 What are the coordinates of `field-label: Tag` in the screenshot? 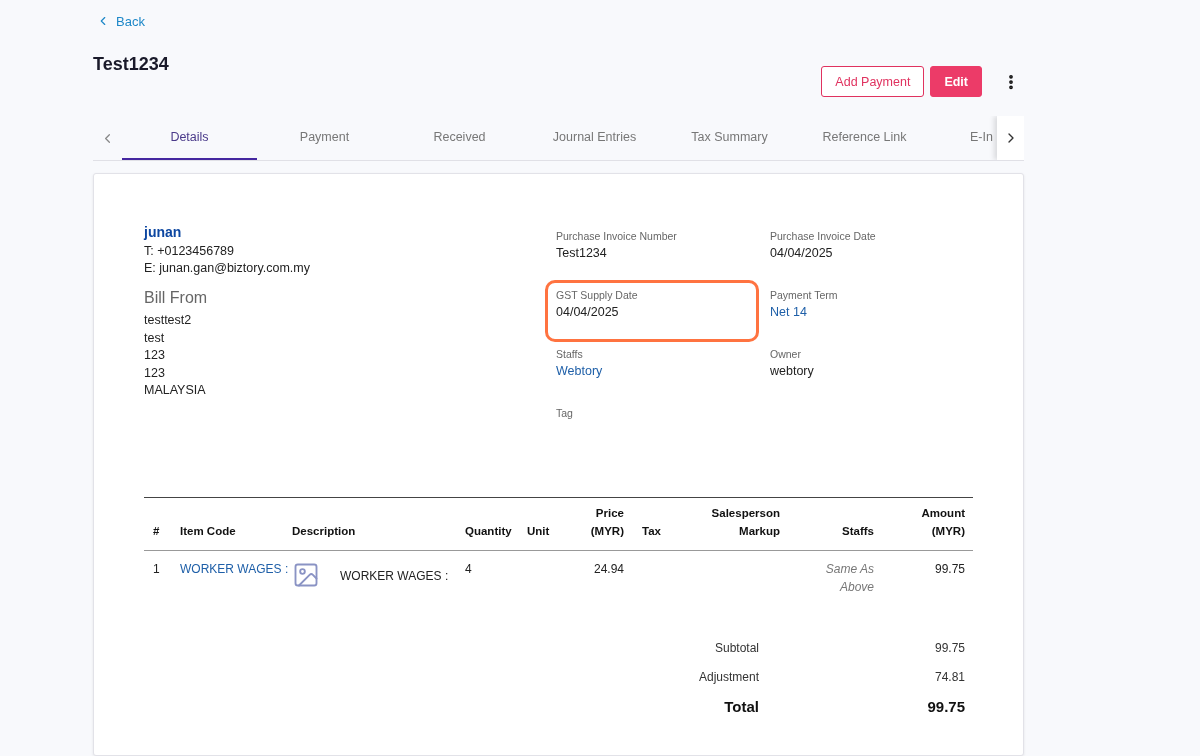 It's located at (565, 413).